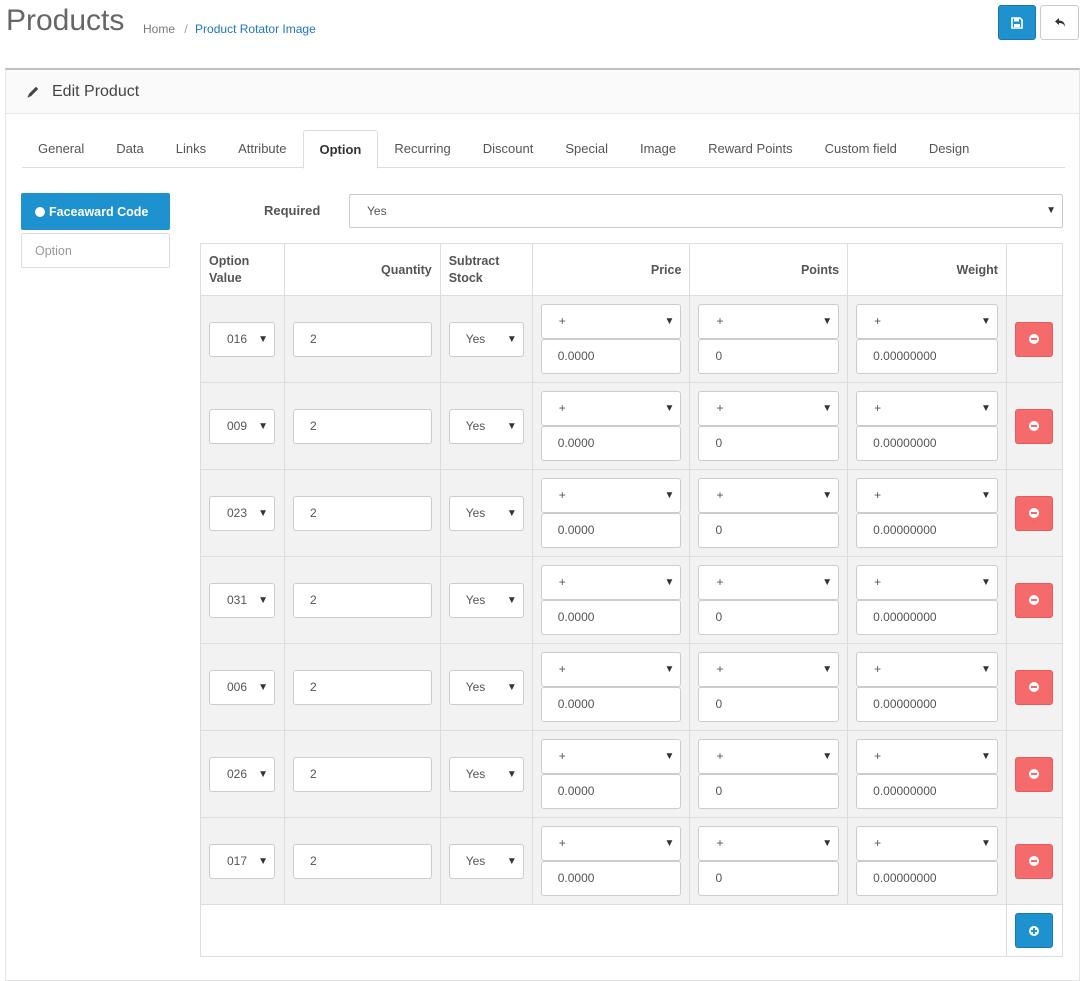 The width and height of the screenshot is (1080, 981). What do you see at coordinates (242, 339) in the screenshot?
I see `option-value-select: 016 ▼` at bounding box center [242, 339].